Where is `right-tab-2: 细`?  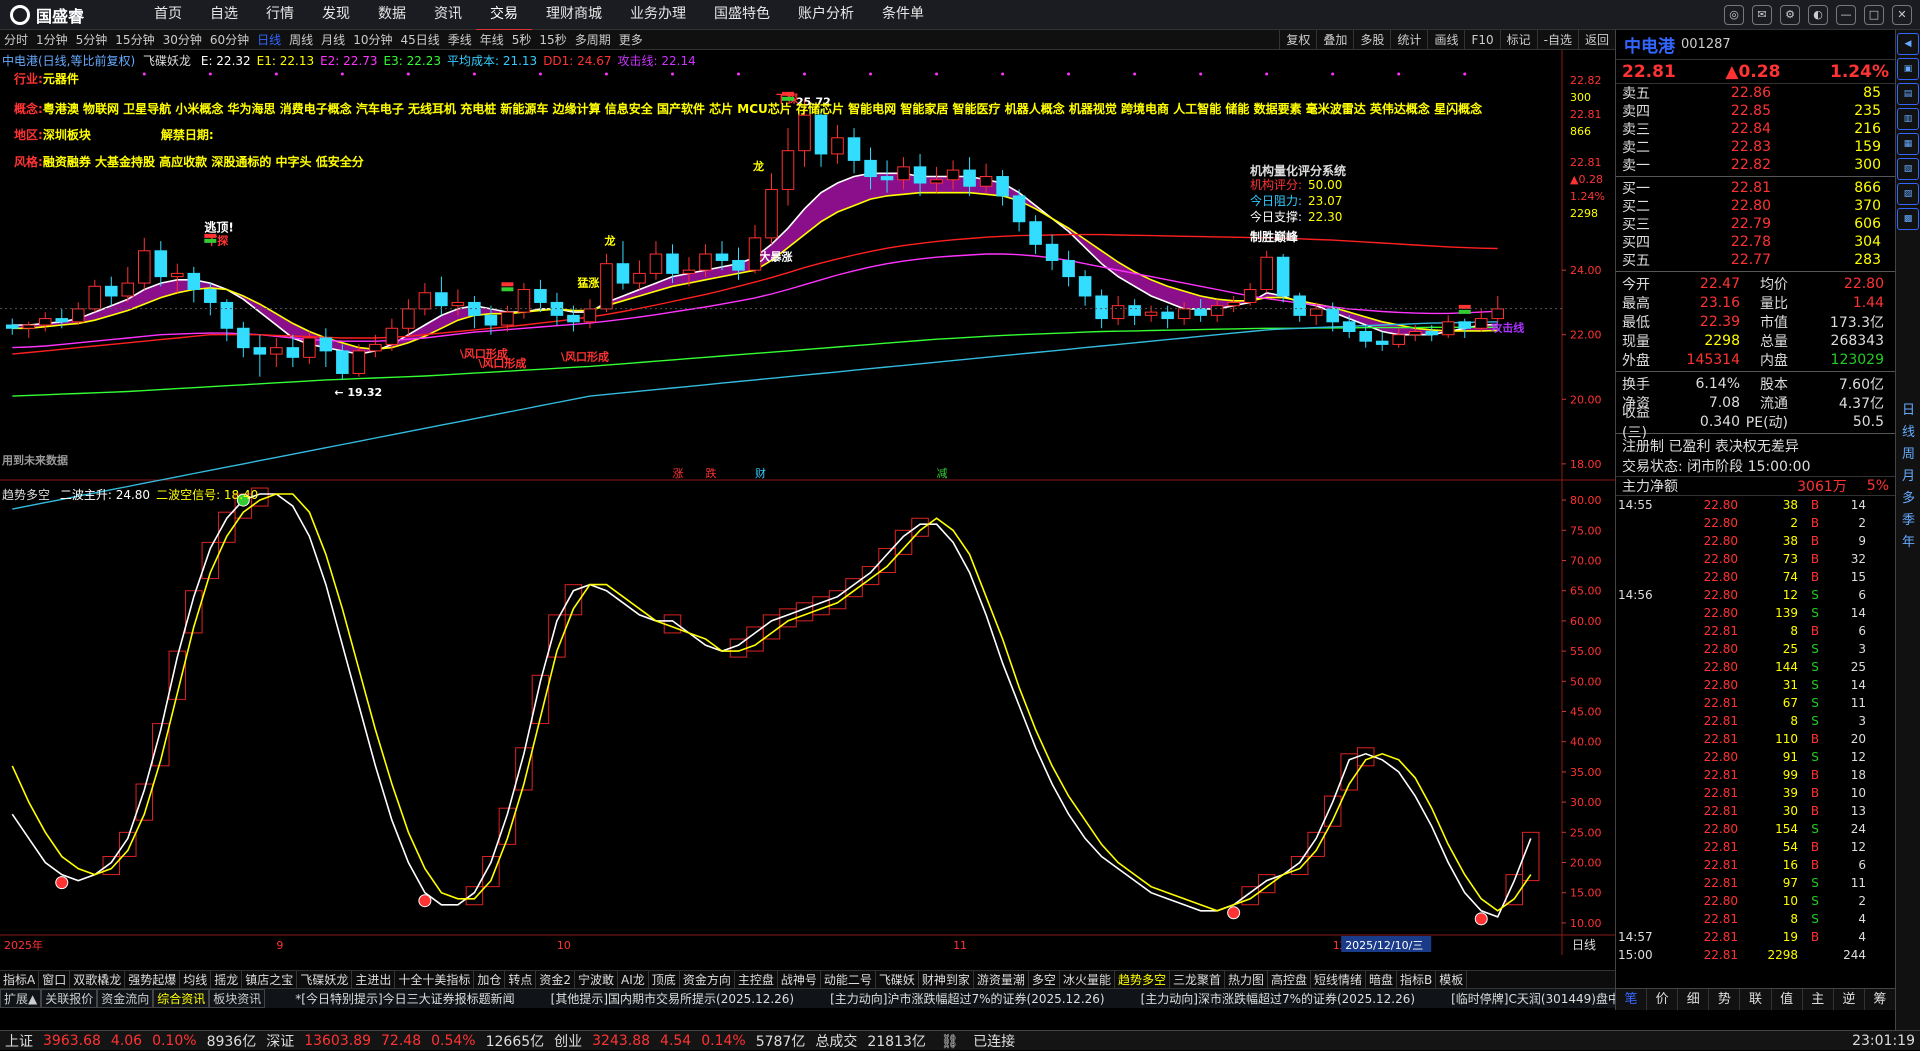 right-tab-2: 细 is located at coordinates (1694, 999).